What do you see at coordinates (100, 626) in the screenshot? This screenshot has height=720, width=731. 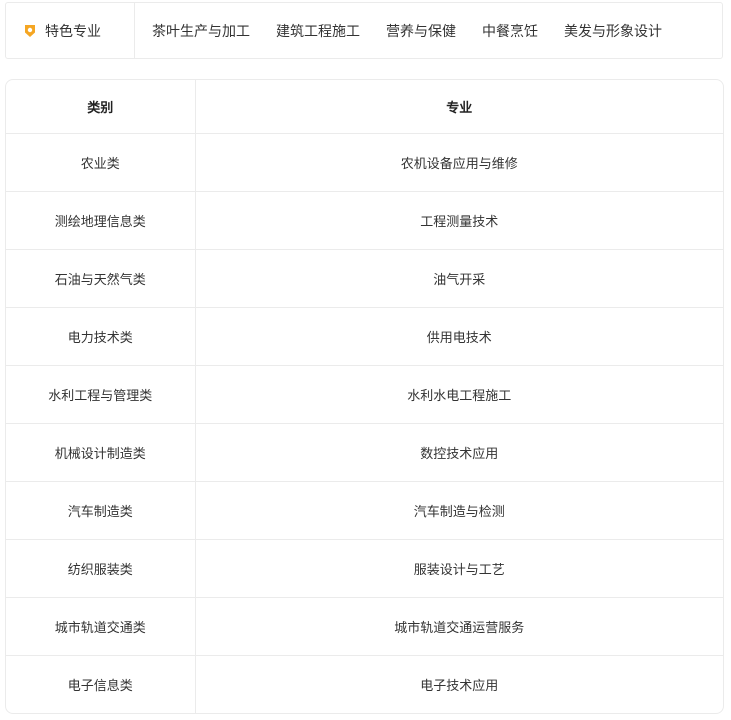 I see `category-cell: 城市轨道交通类` at bounding box center [100, 626].